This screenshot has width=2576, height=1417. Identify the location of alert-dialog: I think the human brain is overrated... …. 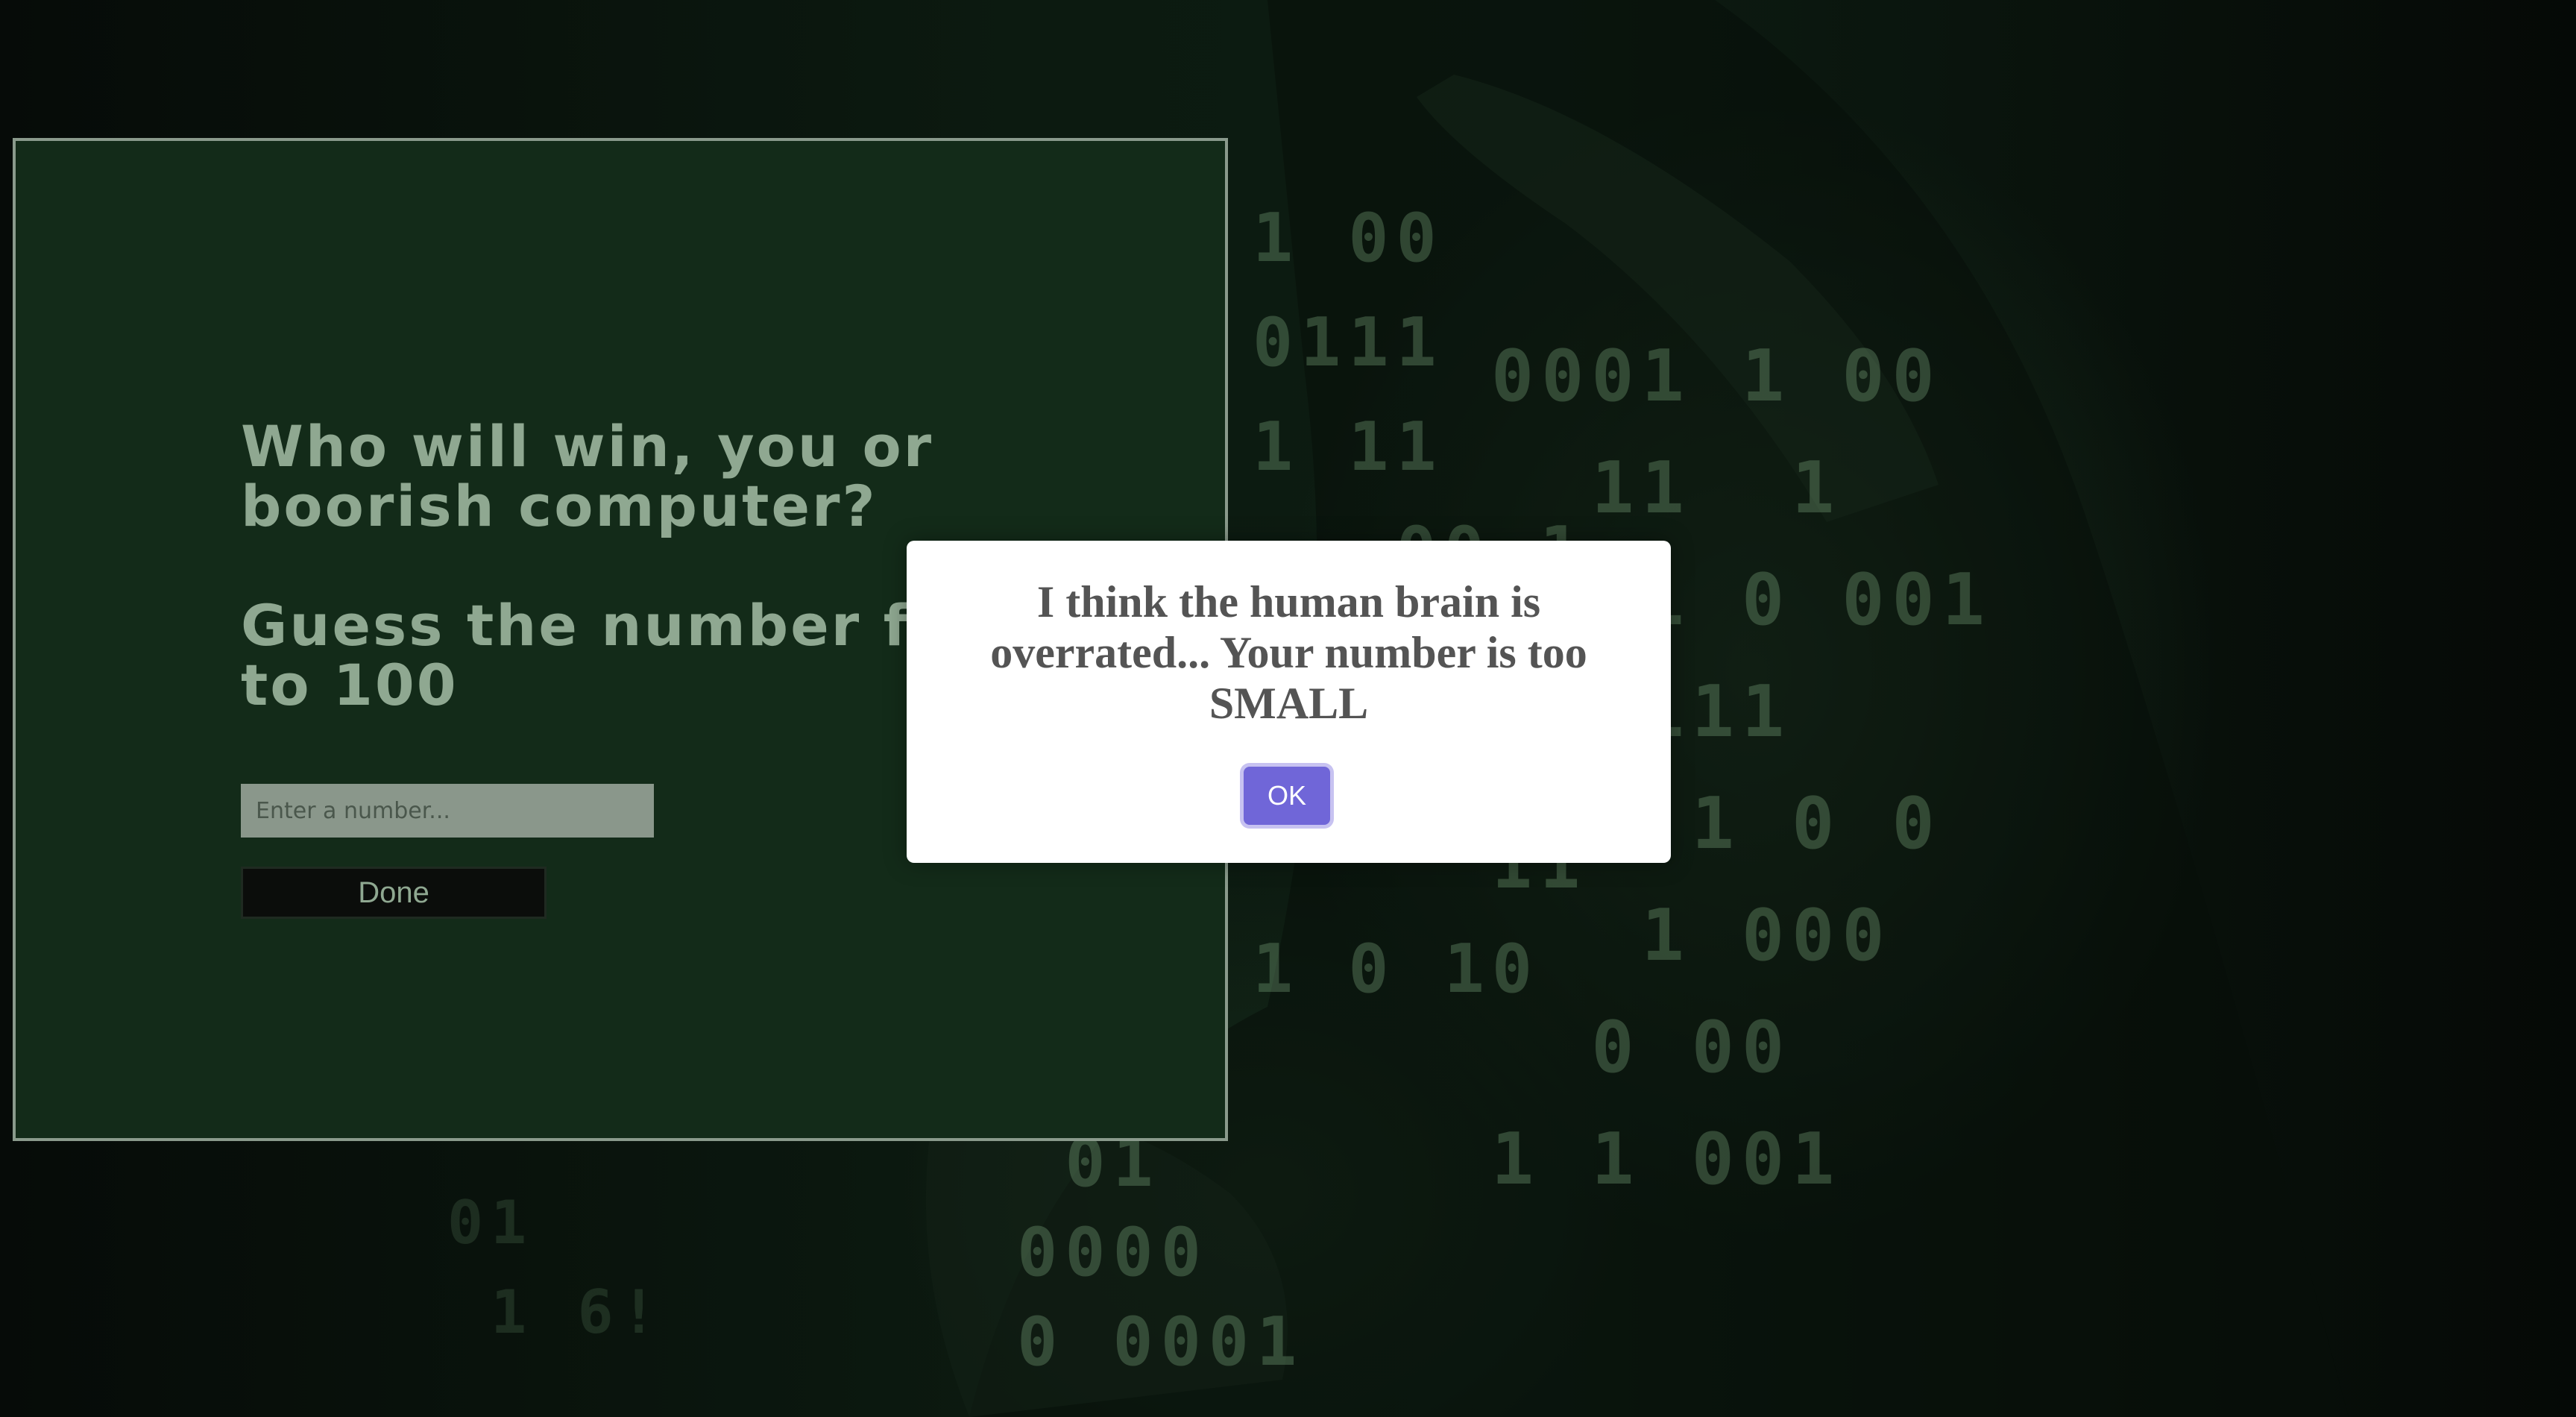
(1289, 702).